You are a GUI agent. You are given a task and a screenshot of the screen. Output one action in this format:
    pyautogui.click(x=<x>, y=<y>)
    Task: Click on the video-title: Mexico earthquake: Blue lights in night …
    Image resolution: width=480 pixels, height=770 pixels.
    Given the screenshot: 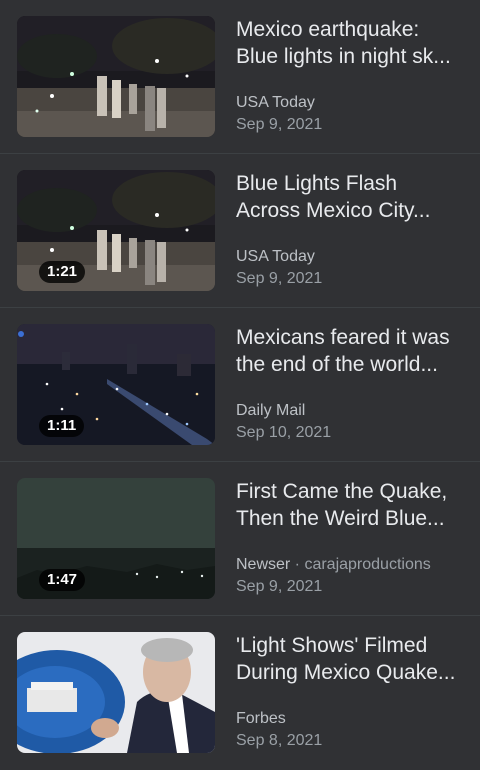 What is the action you would take?
    pyautogui.click(x=352, y=43)
    